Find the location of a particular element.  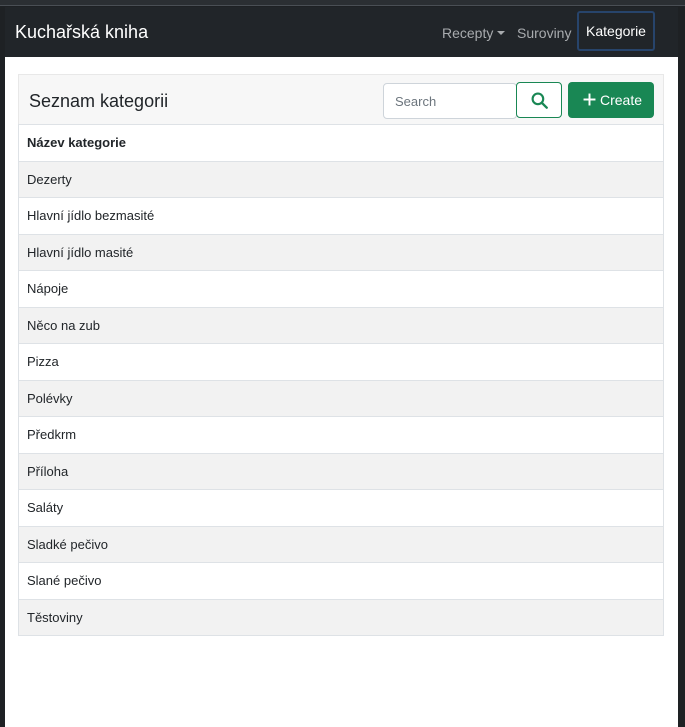

category-name-cell: Polévky is located at coordinates (341, 398).